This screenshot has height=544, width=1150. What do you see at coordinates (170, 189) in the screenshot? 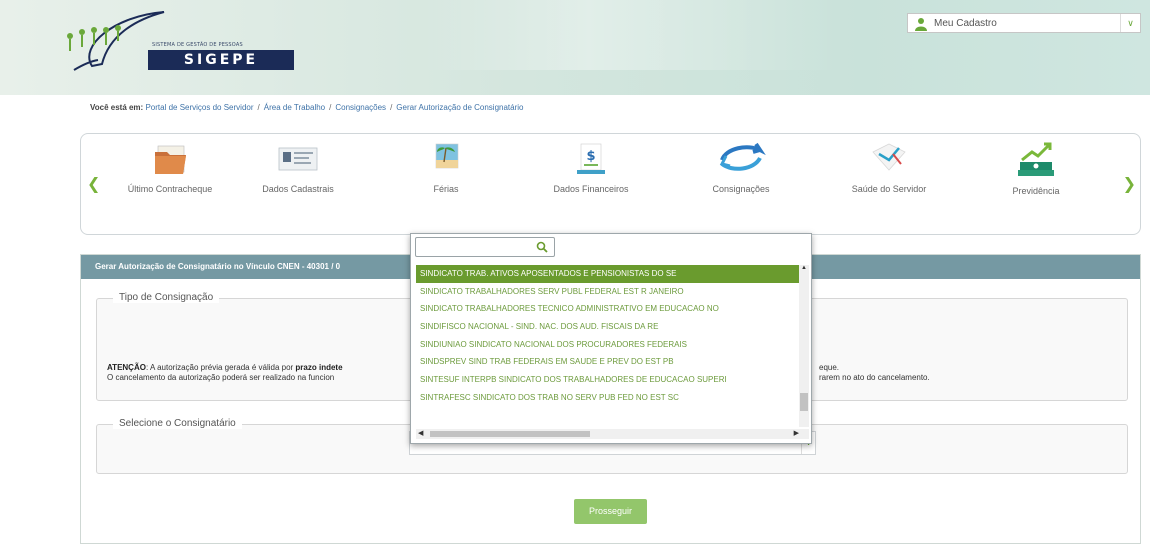
I see `service-label: Último Contracheque` at bounding box center [170, 189].